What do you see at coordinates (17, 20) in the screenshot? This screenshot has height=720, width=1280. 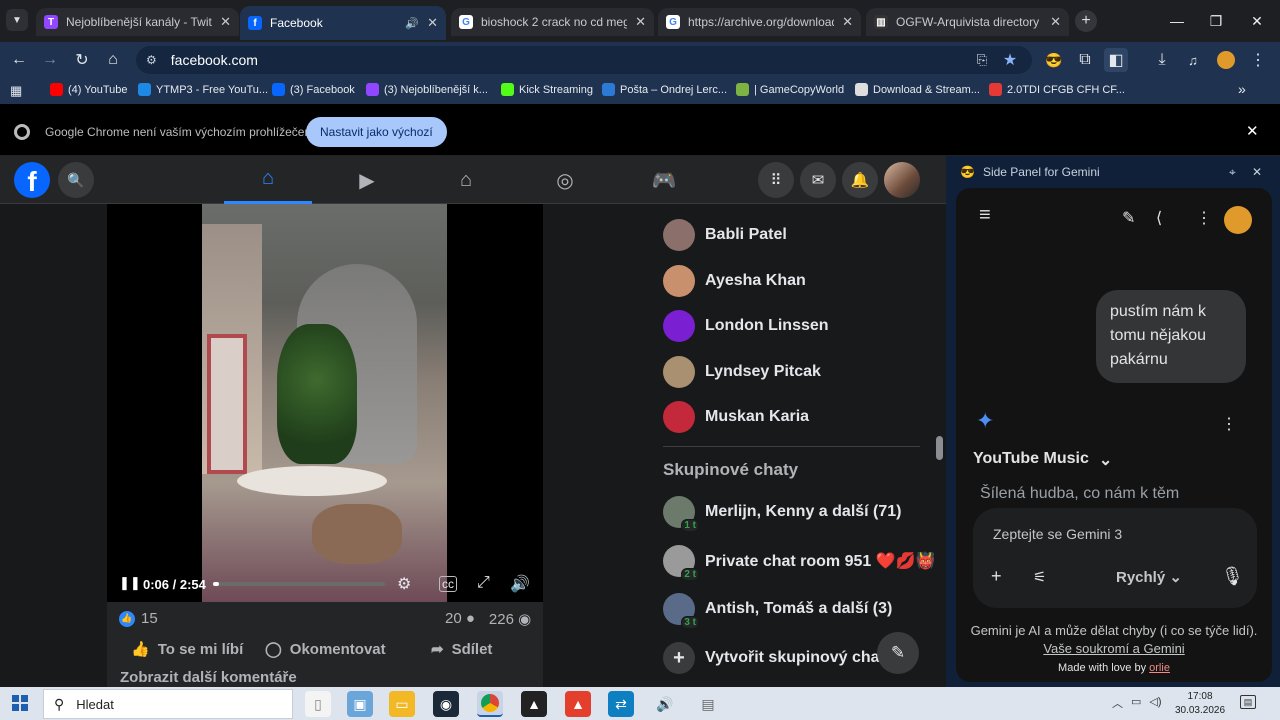 I see `tab-search-button: ▼` at bounding box center [17, 20].